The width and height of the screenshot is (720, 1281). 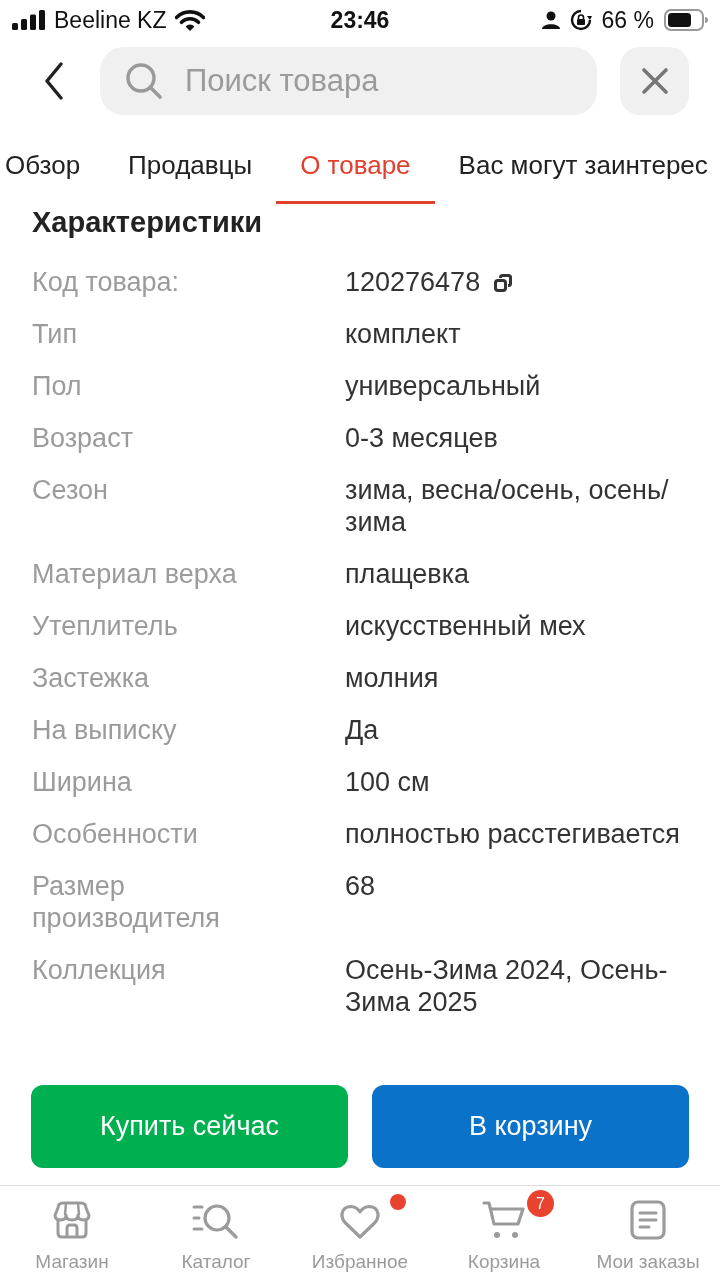 What do you see at coordinates (106, 282) in the screenshot?
I see `spec-label: Код товара:` at bounding box center [106, 282].